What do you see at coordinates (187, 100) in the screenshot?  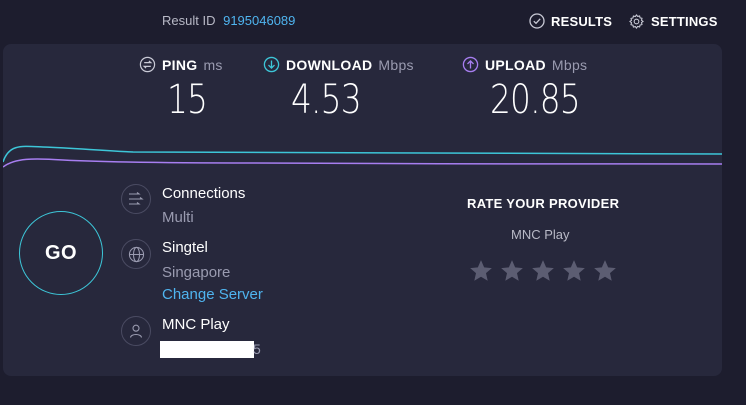 I see `ping-value: 15` at bounding box center [187, 100].